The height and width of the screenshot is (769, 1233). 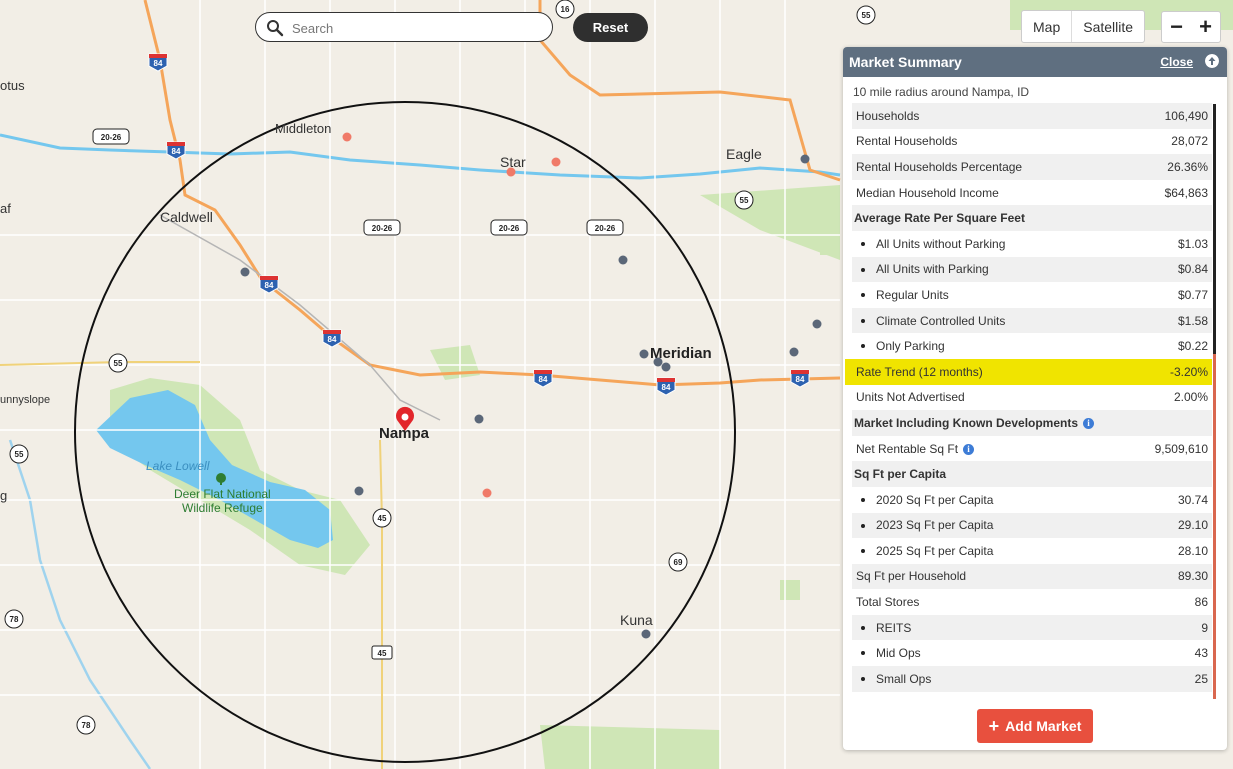 I want to click on scrollbar-track, so click(x=1214, y=526).